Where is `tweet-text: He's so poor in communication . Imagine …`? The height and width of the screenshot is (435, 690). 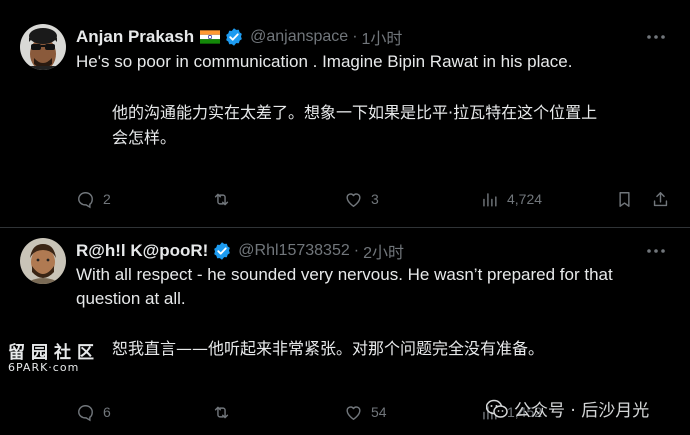 tweet-text: He's so poor in communication . Imagine … is located at coordinates (324, 61).